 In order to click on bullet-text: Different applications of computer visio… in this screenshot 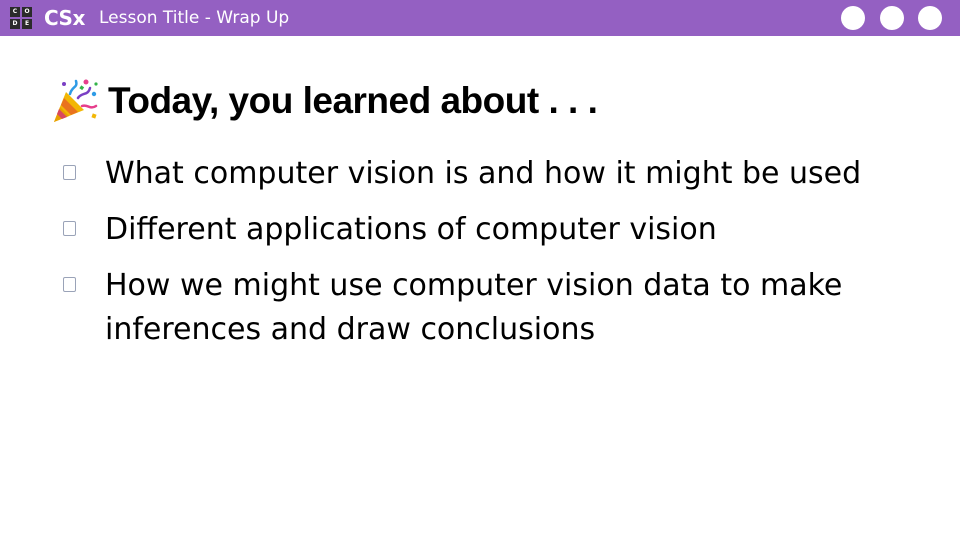, I will do `click(411, 229)`.